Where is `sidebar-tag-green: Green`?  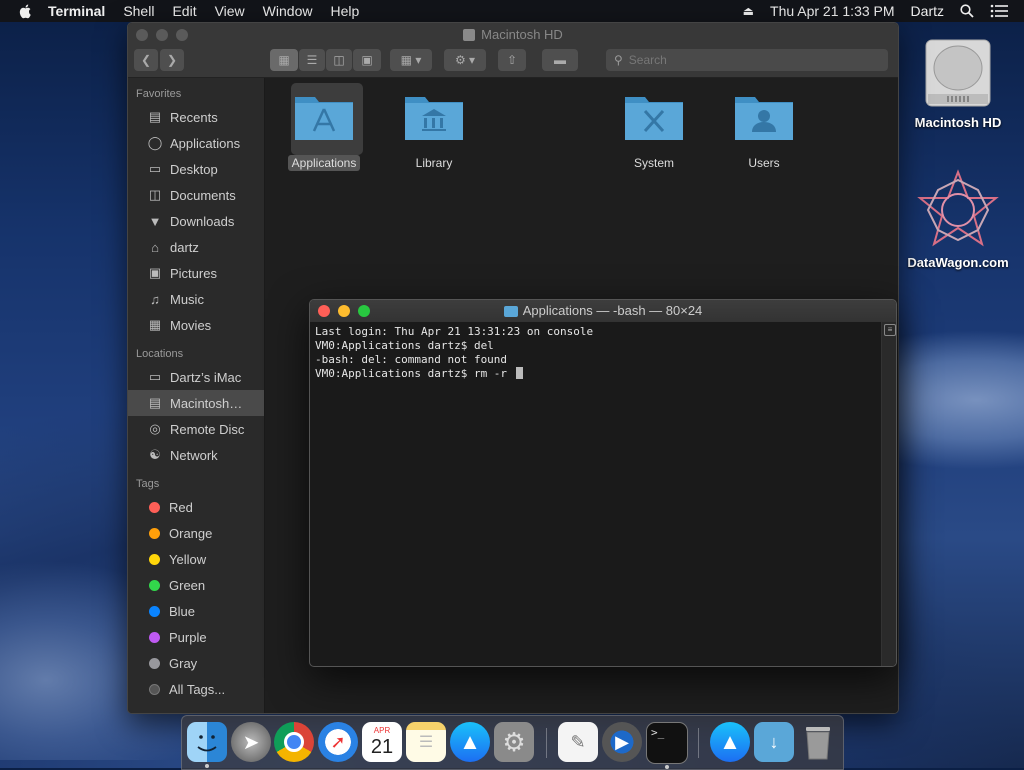
sidebar-tag-green: Green is located at coordinates (196, 585).